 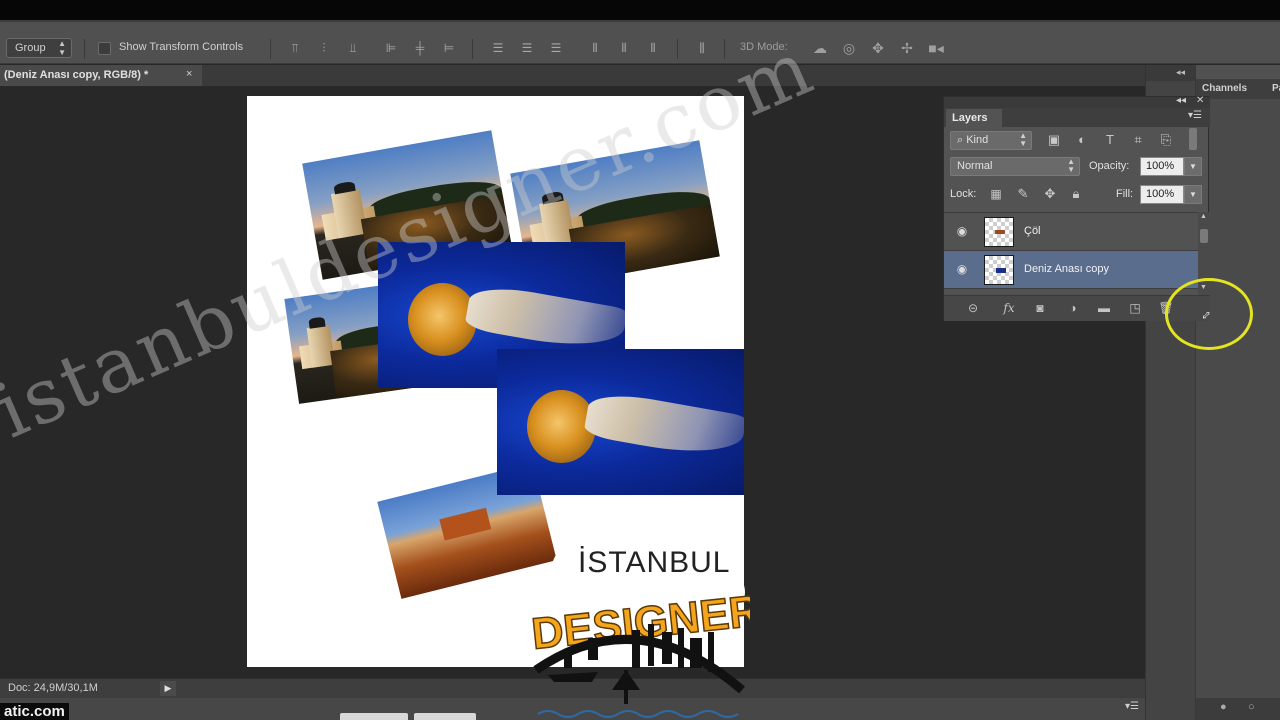 What do you see at coordinates (30, 48) in the screenshot?
I see `auto-select-value: Group` at bounding box center [30, 48].